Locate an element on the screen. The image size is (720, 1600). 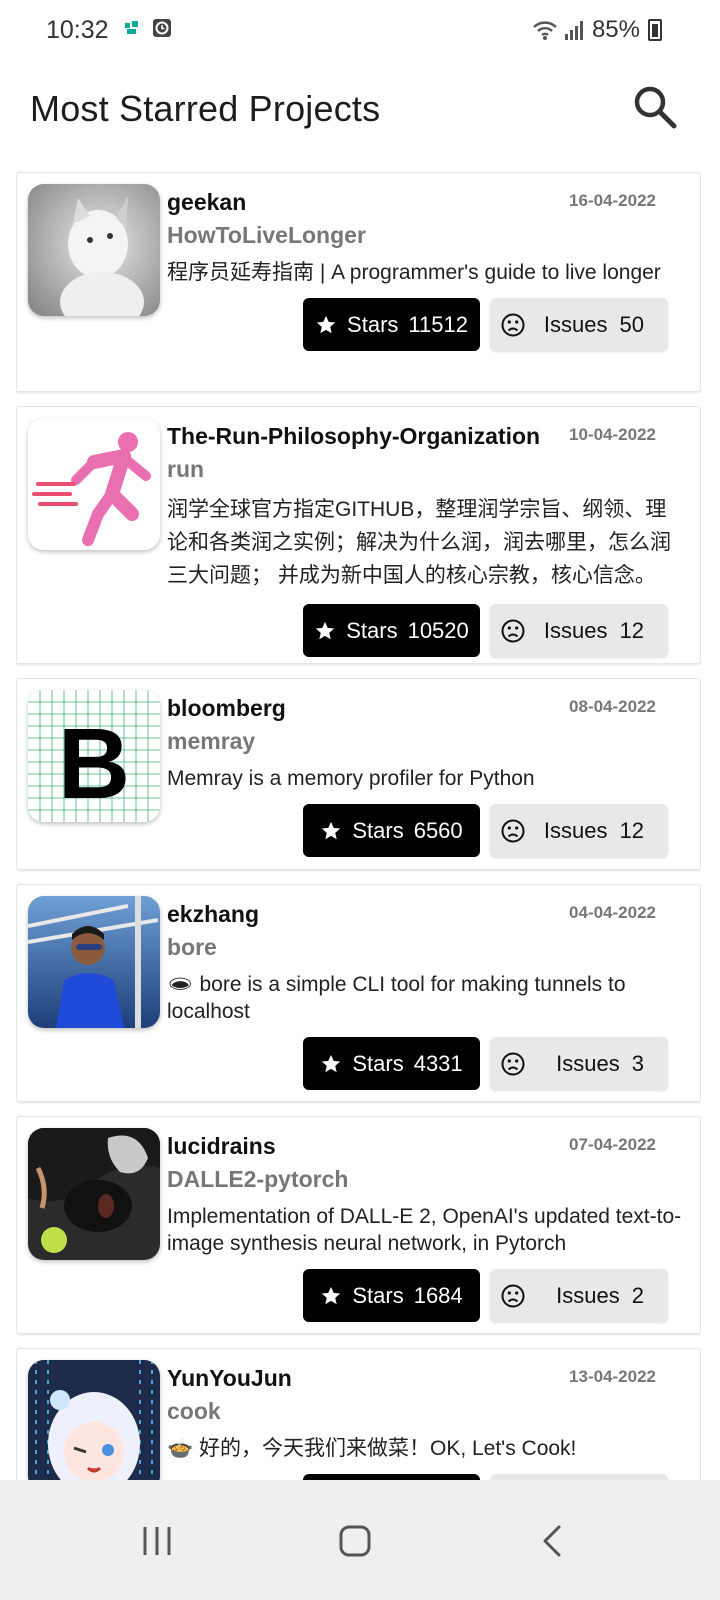
stars-count: 1684 is located at coordinates (438, 1295).